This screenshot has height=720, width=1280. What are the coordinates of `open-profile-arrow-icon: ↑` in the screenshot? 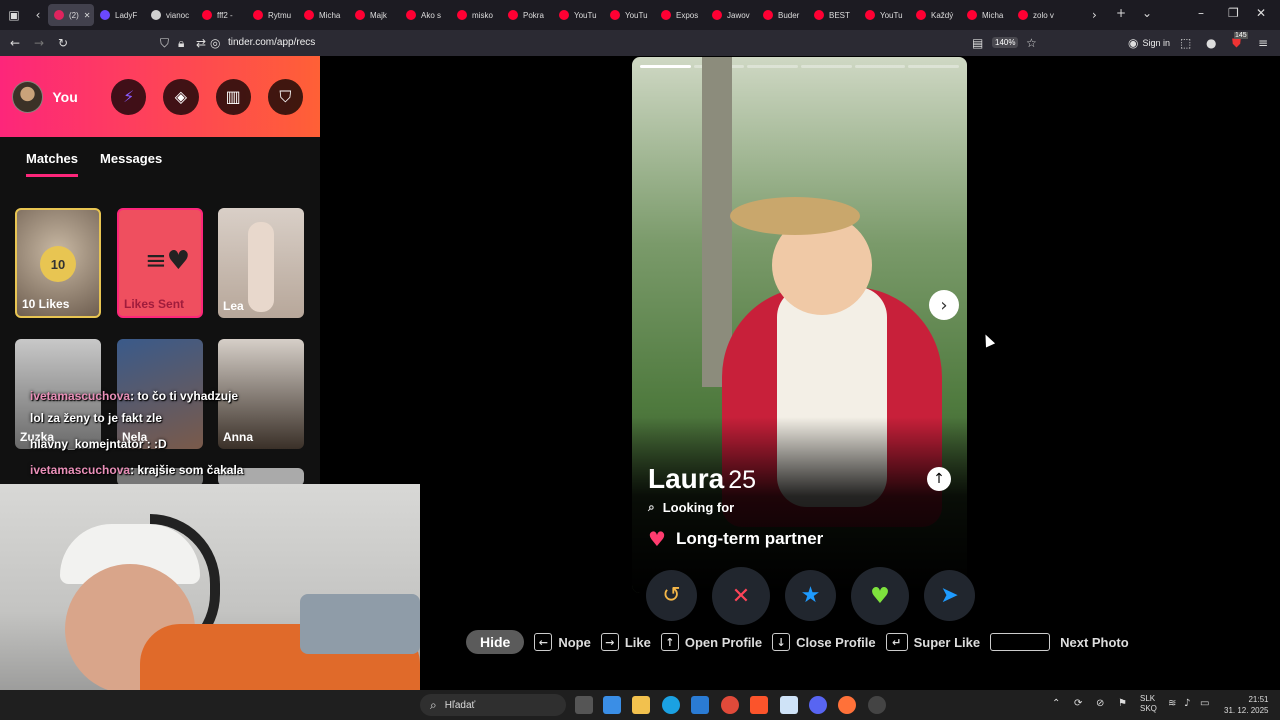 It's located at (939, 479).